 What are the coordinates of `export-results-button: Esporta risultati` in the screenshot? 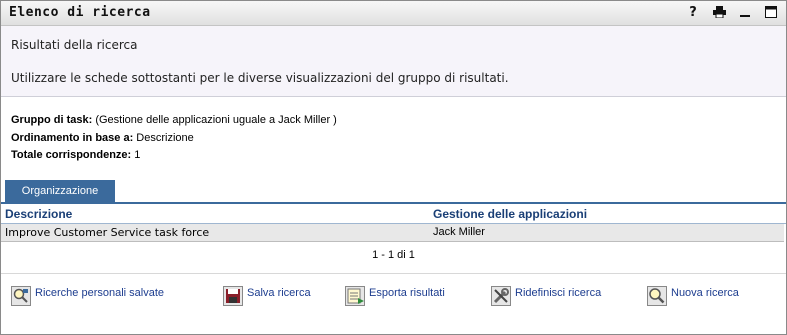 It's located at (395, 295).